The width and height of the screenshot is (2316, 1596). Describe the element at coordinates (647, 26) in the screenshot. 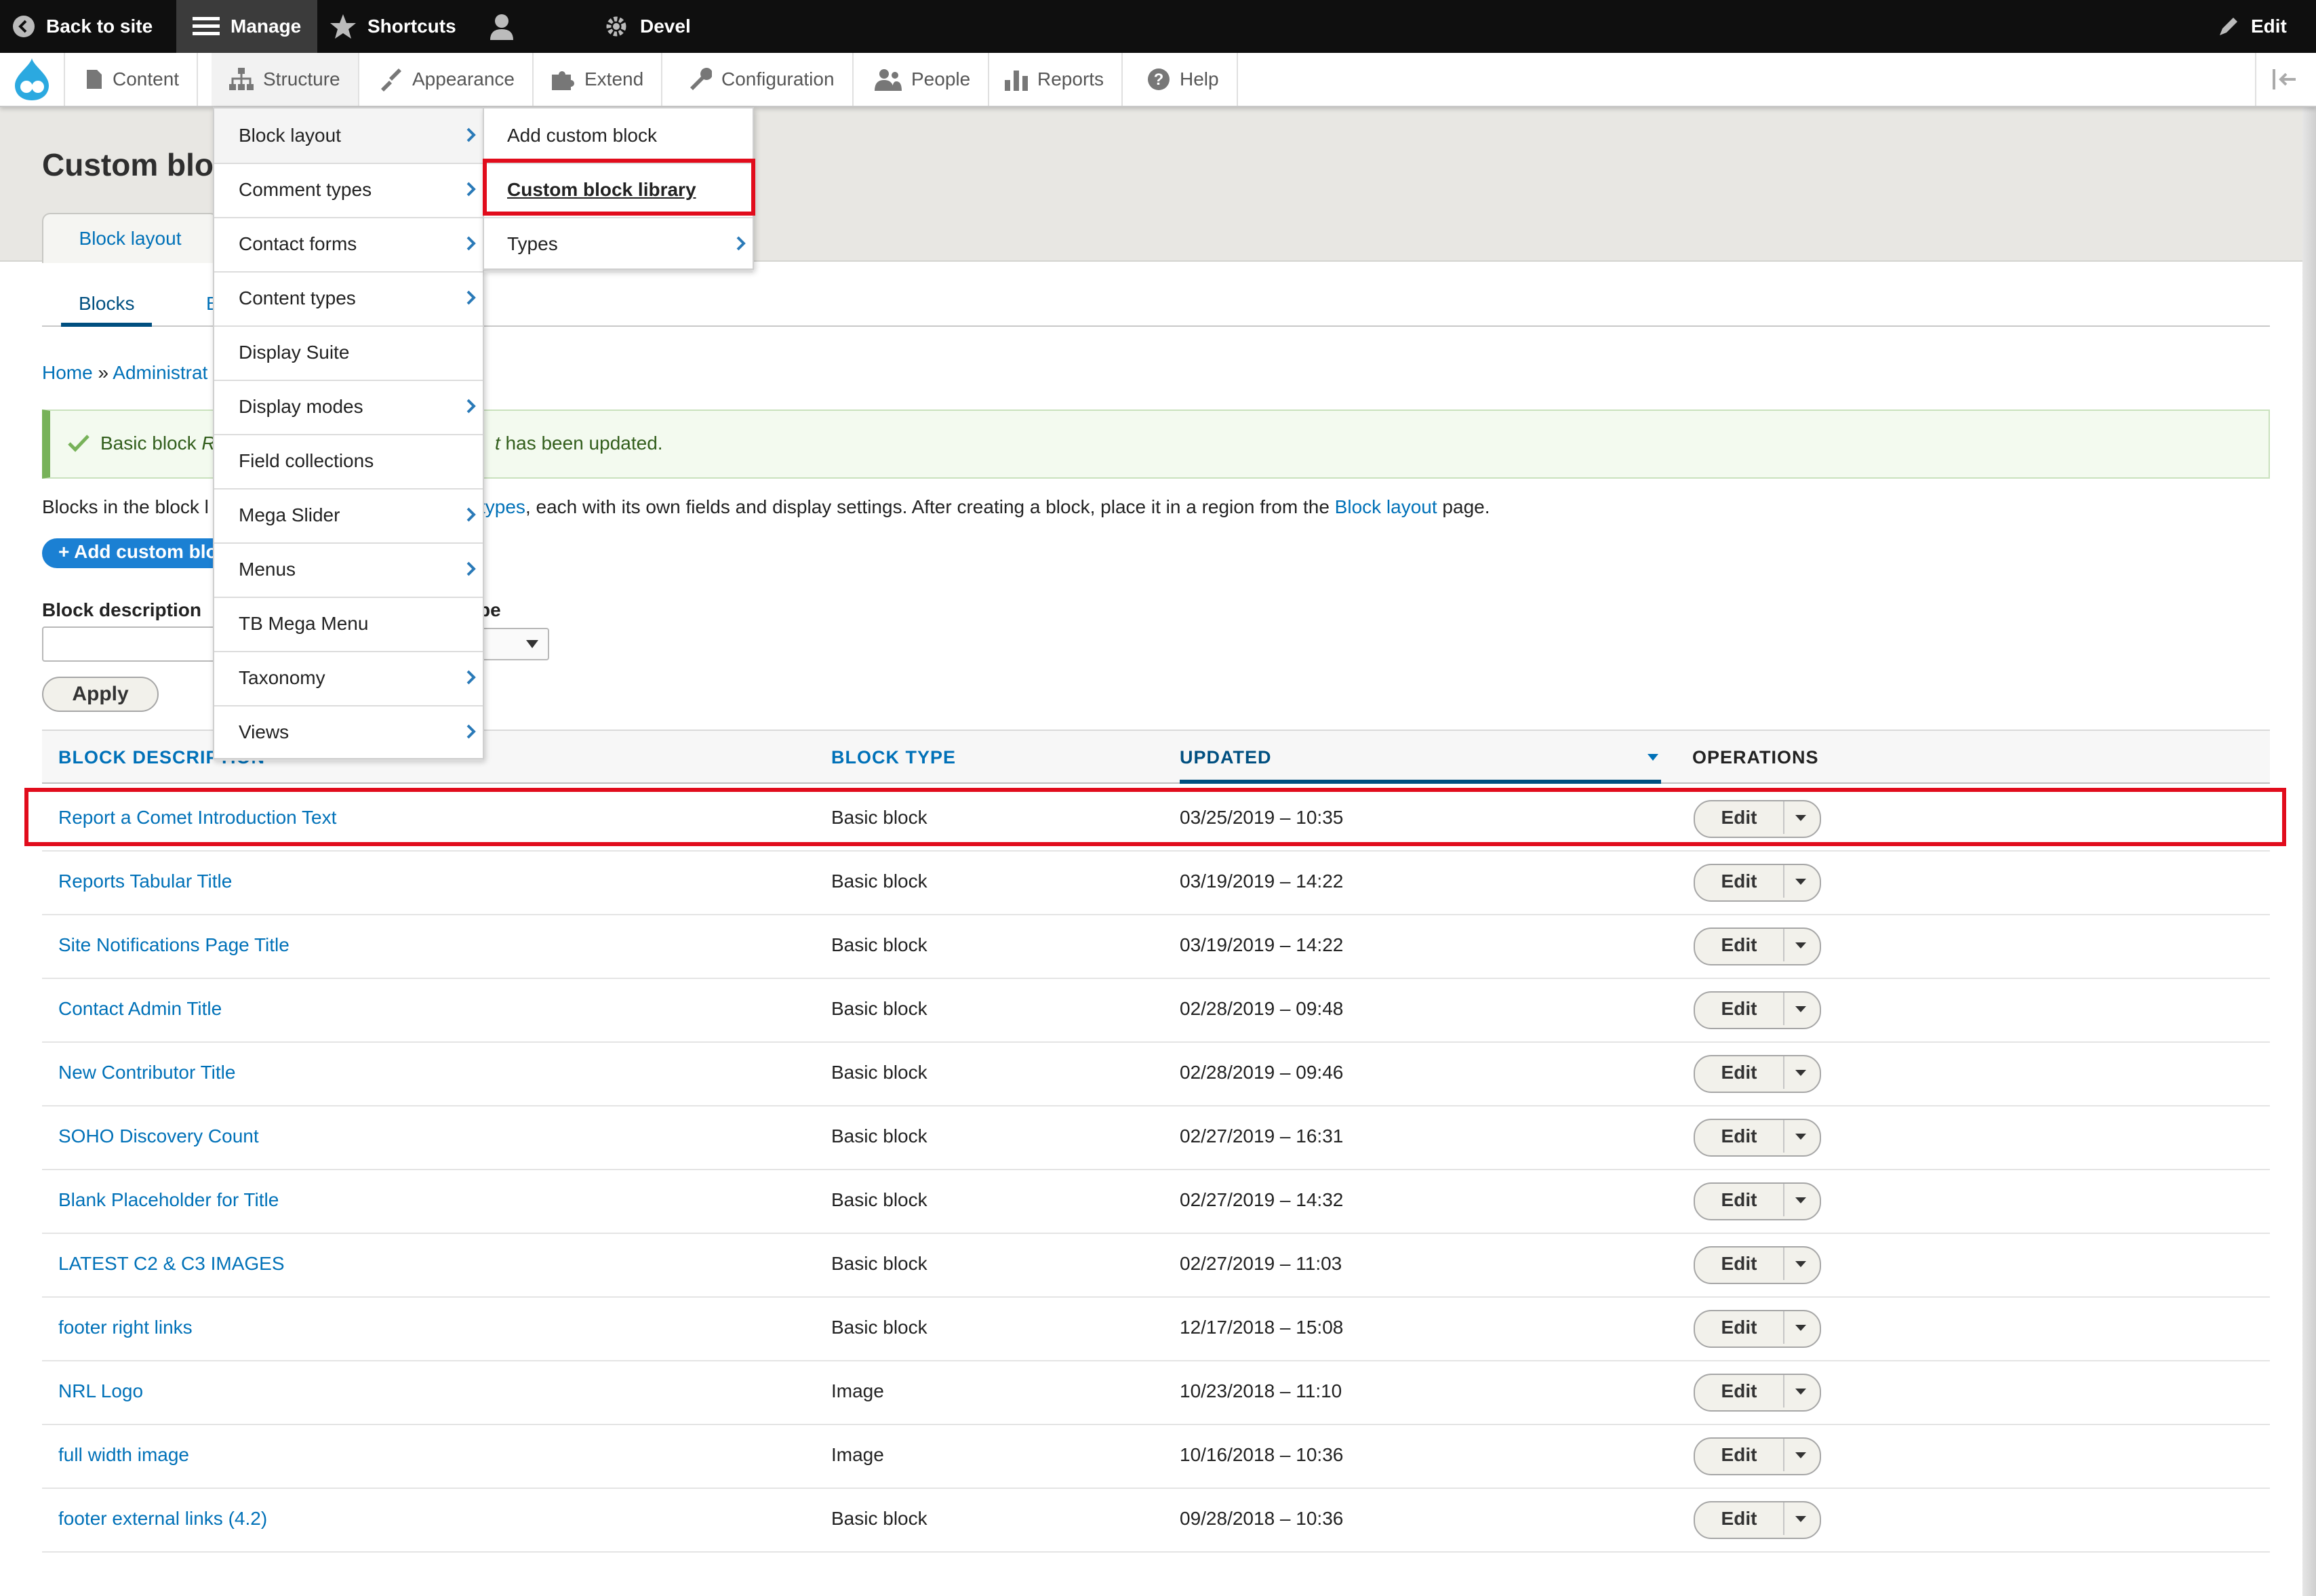

I see `devel-tab: Devel` at that location.